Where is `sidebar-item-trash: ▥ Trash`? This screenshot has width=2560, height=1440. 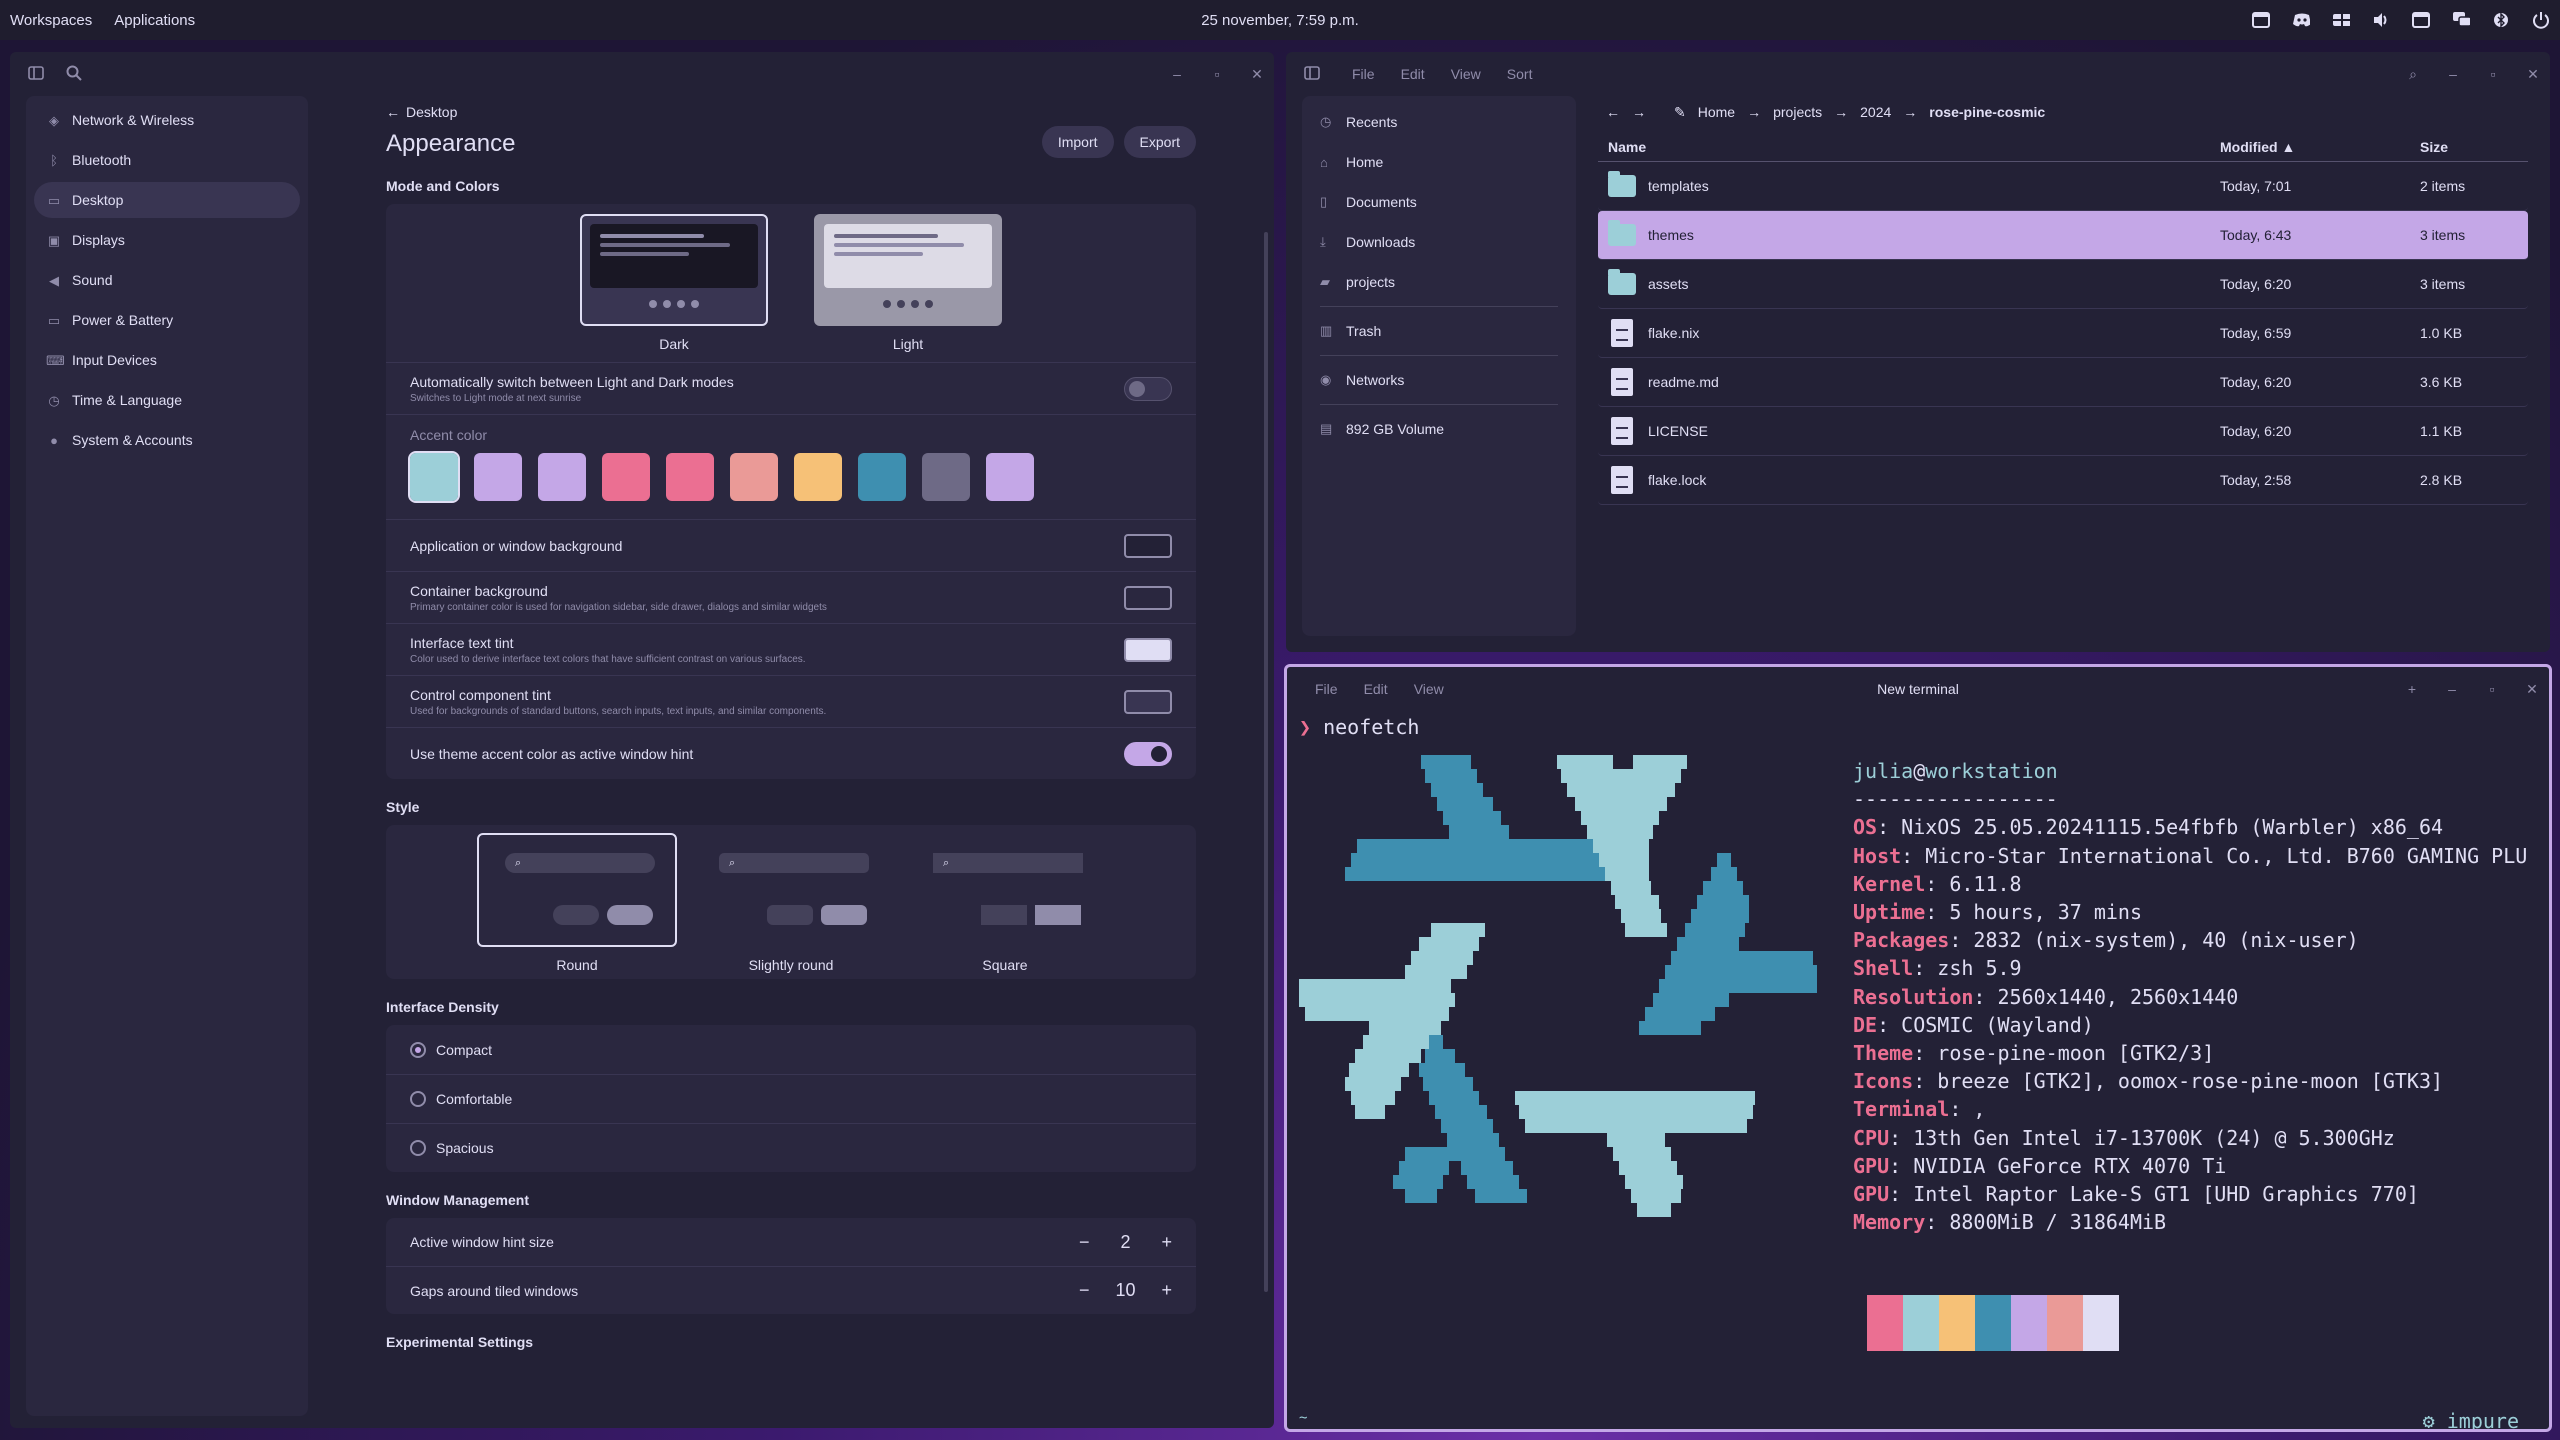 sidebar-item-trash: ▥ Trash is located at coordinates (1439, 331).